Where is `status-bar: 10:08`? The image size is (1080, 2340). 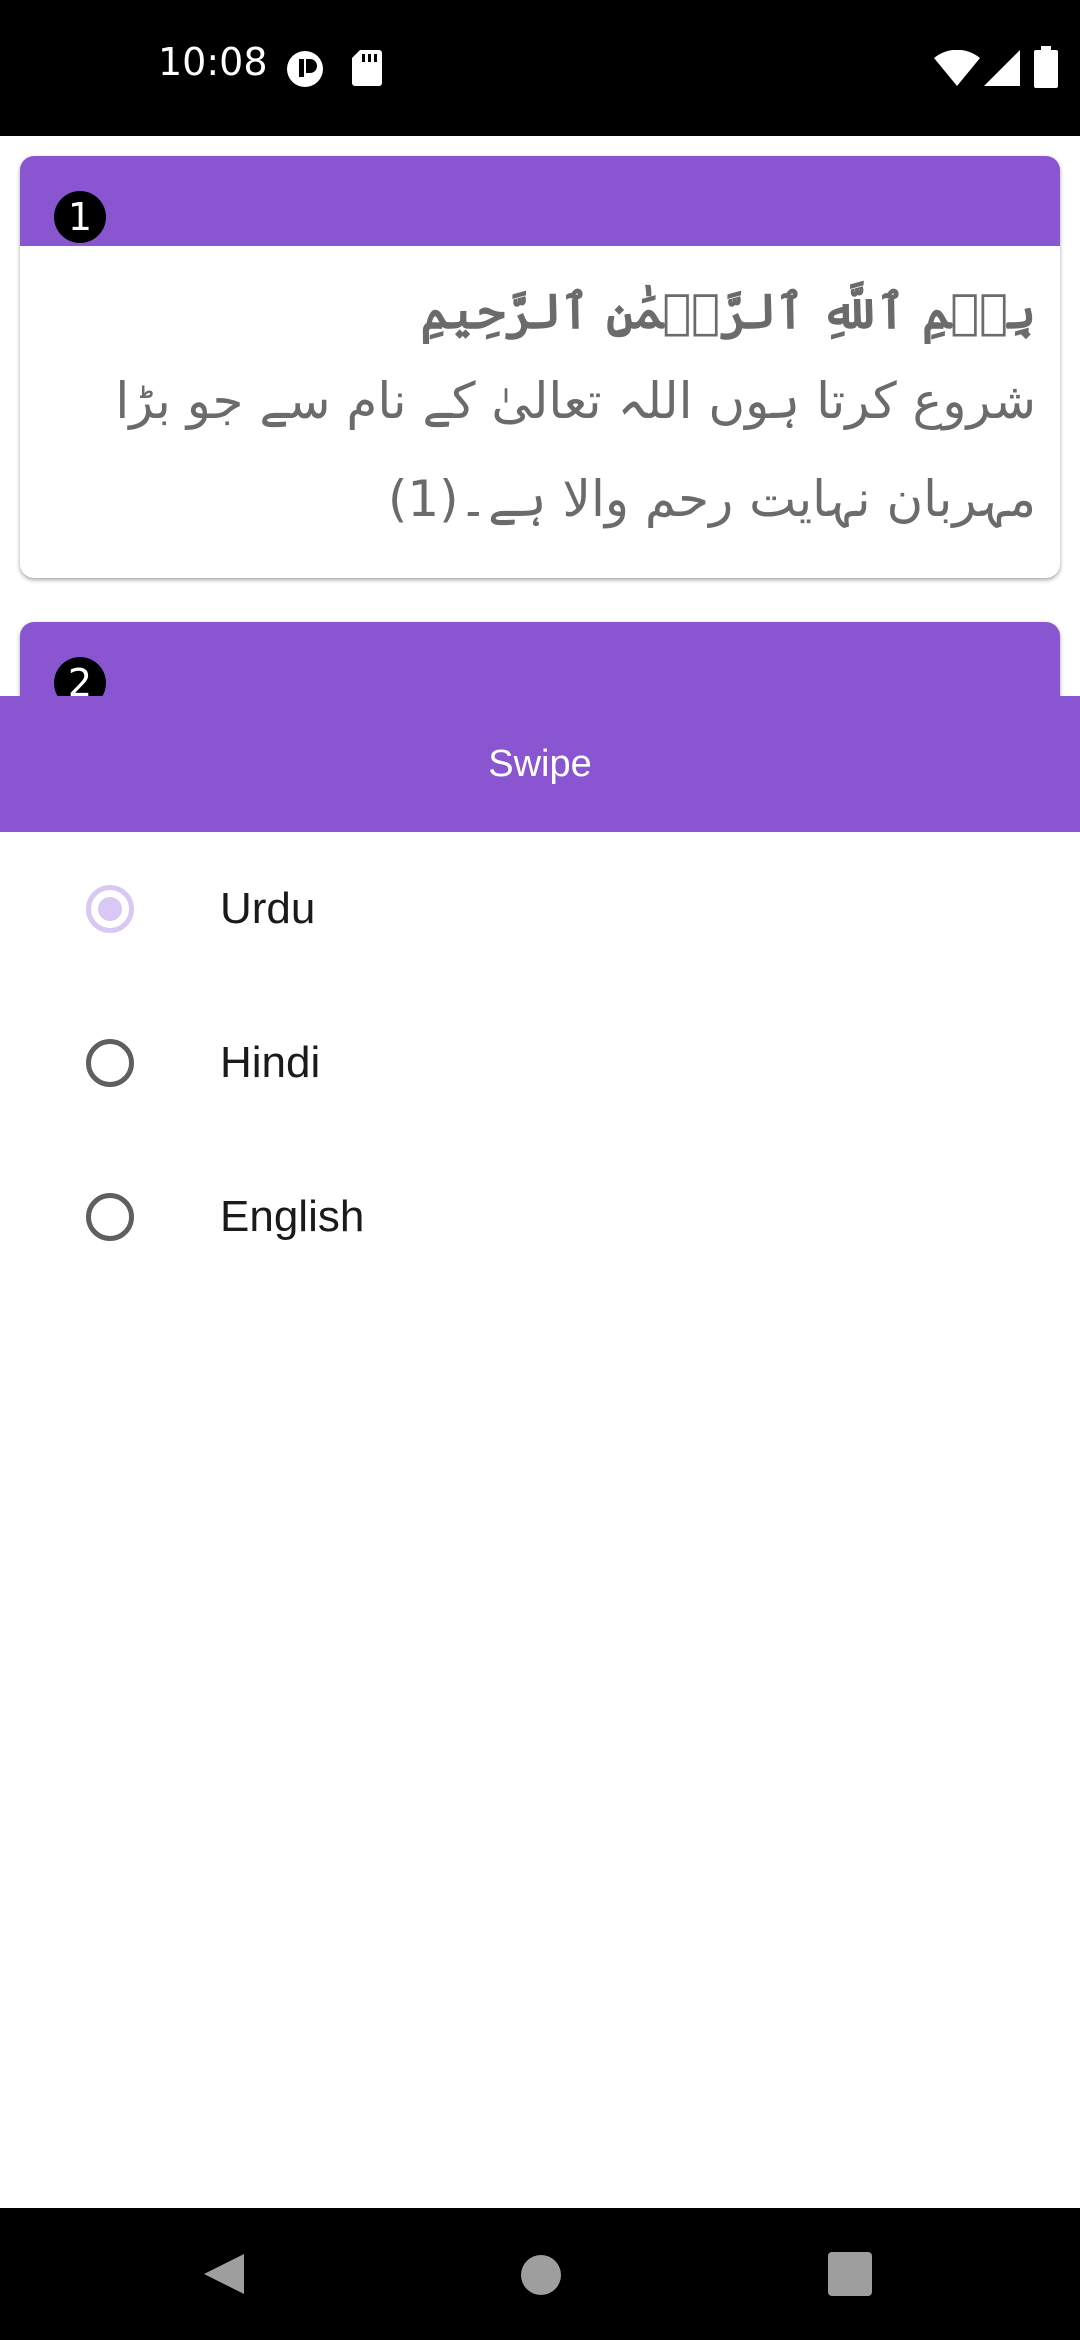
status-bar: 10:08 is located at coordinates (540, 68).